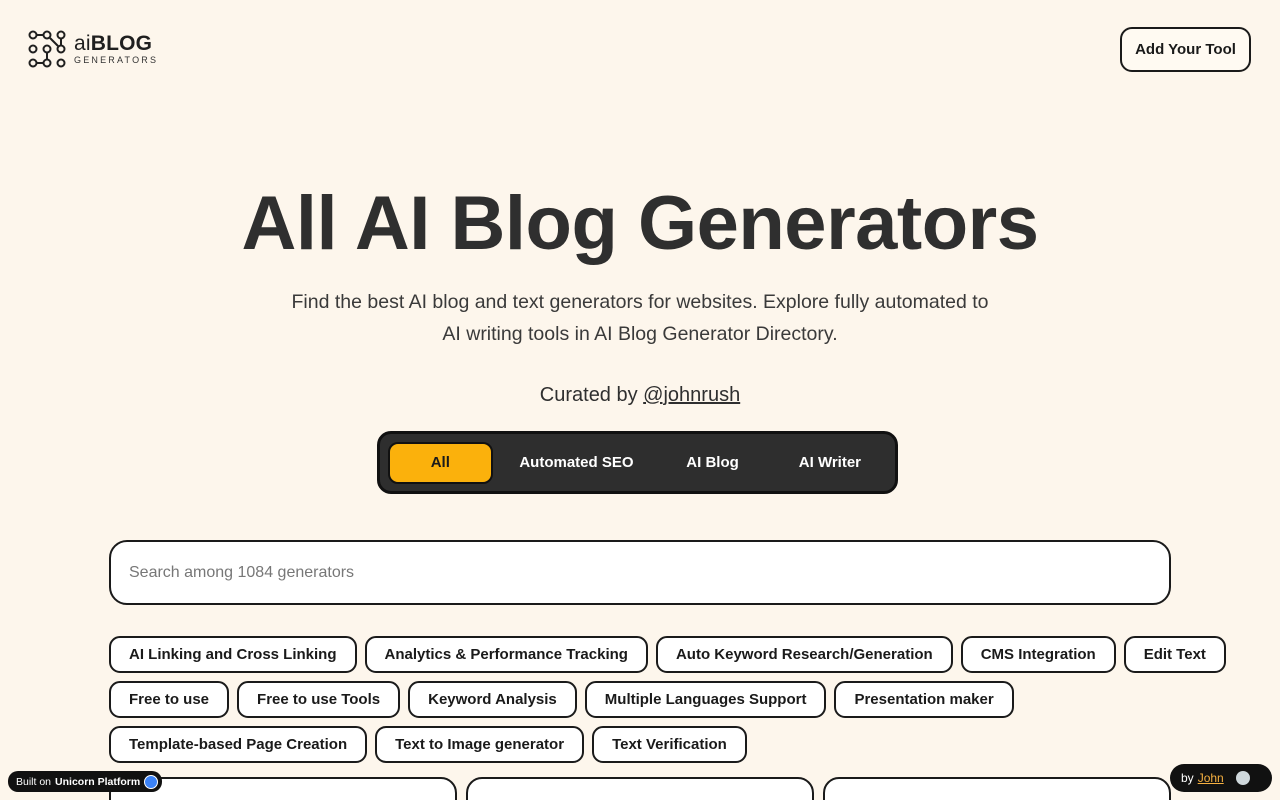  What do you see at coordinates (480, 744) in the screenshot?
I see `tag-text-to-image: Text to Image generator` at bounding box center [480, 744].